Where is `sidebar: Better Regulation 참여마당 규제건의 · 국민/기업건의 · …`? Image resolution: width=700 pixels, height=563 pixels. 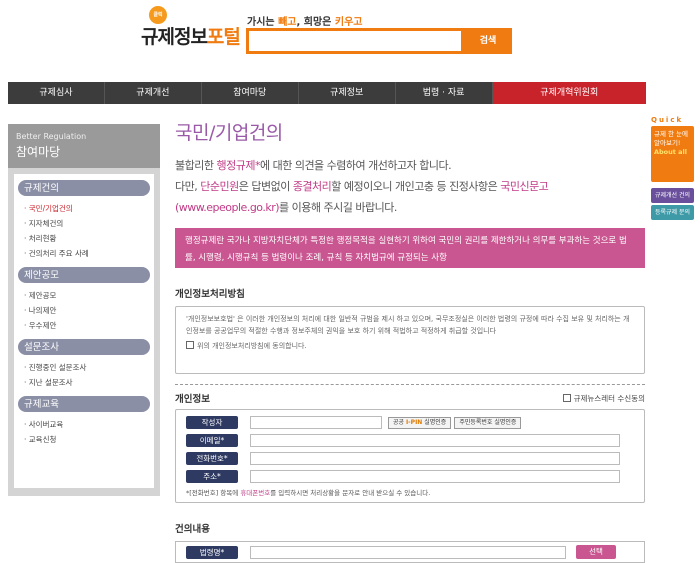
sidebar: Better Regulation 참여마당 규제건의 · 국민/기업건의 · … is located at coordinates (84, 310).